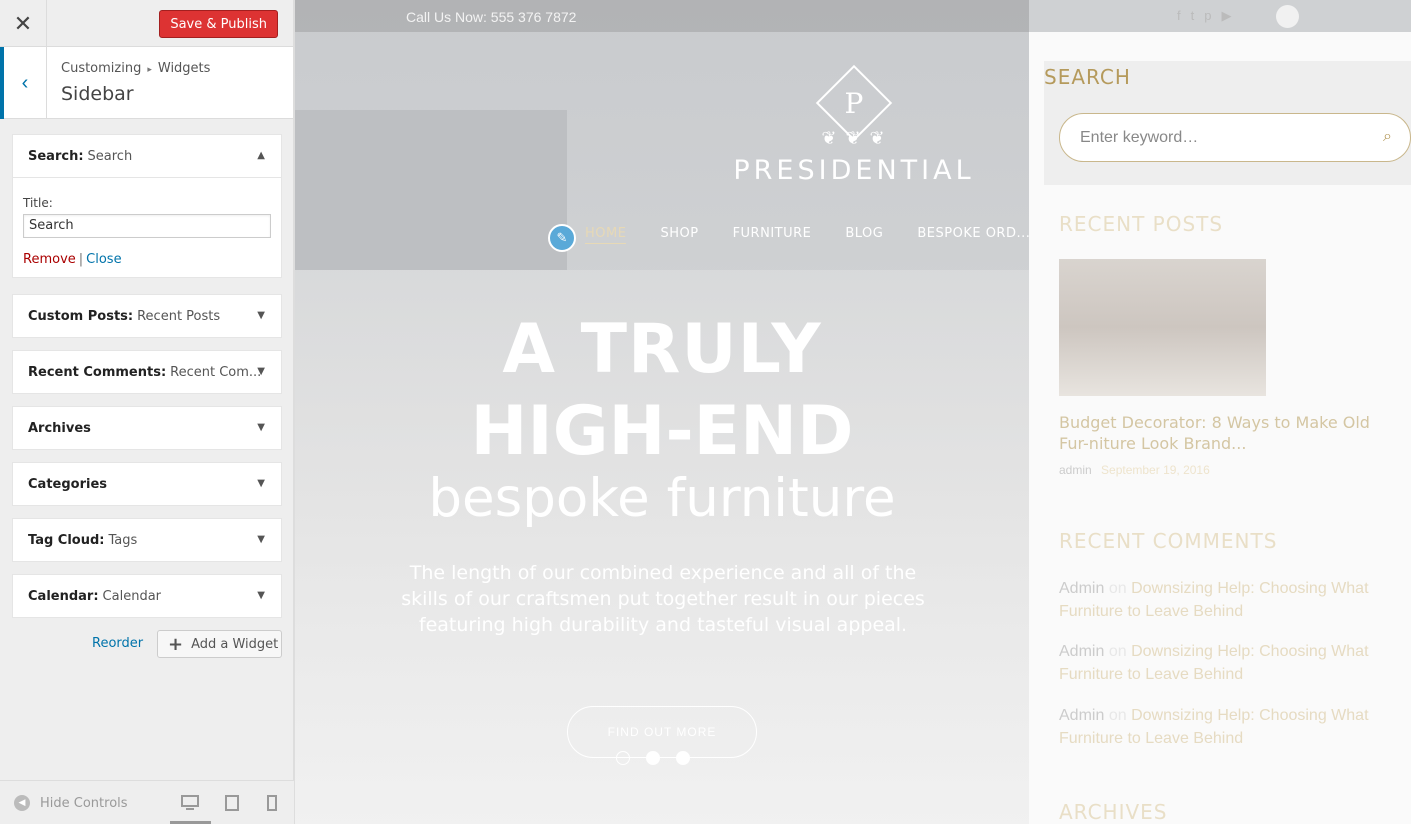  What do you see at coordinates (772, 235) in the screenshot?
I see `nav-item-furniture: FURNITURE` at bounding box center [772, 235].